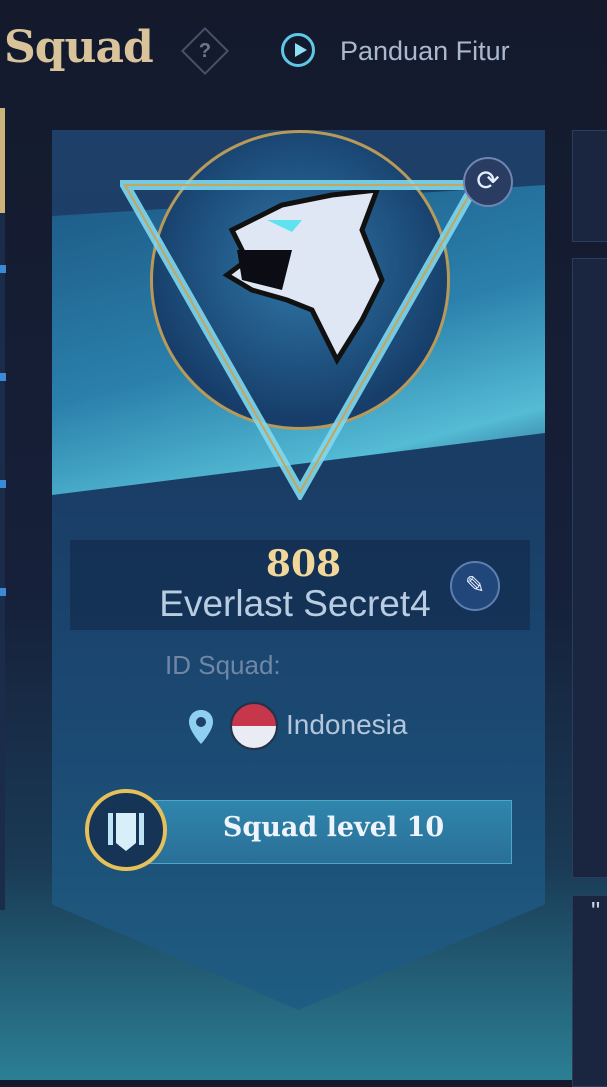 The width and height of the screenshot is (607, 1087). Describe the element at coordinates (2, 510) in the screenshot. I see `left-side-panel` at that location.